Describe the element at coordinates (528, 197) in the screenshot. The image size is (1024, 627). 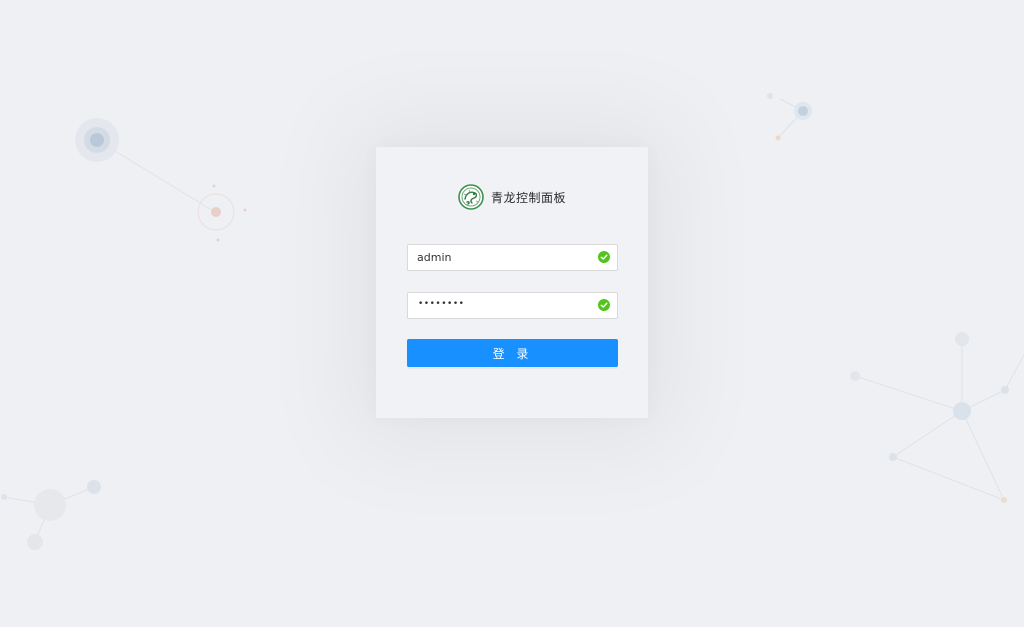
I see `app-title: 青龙控制面板` at that location.